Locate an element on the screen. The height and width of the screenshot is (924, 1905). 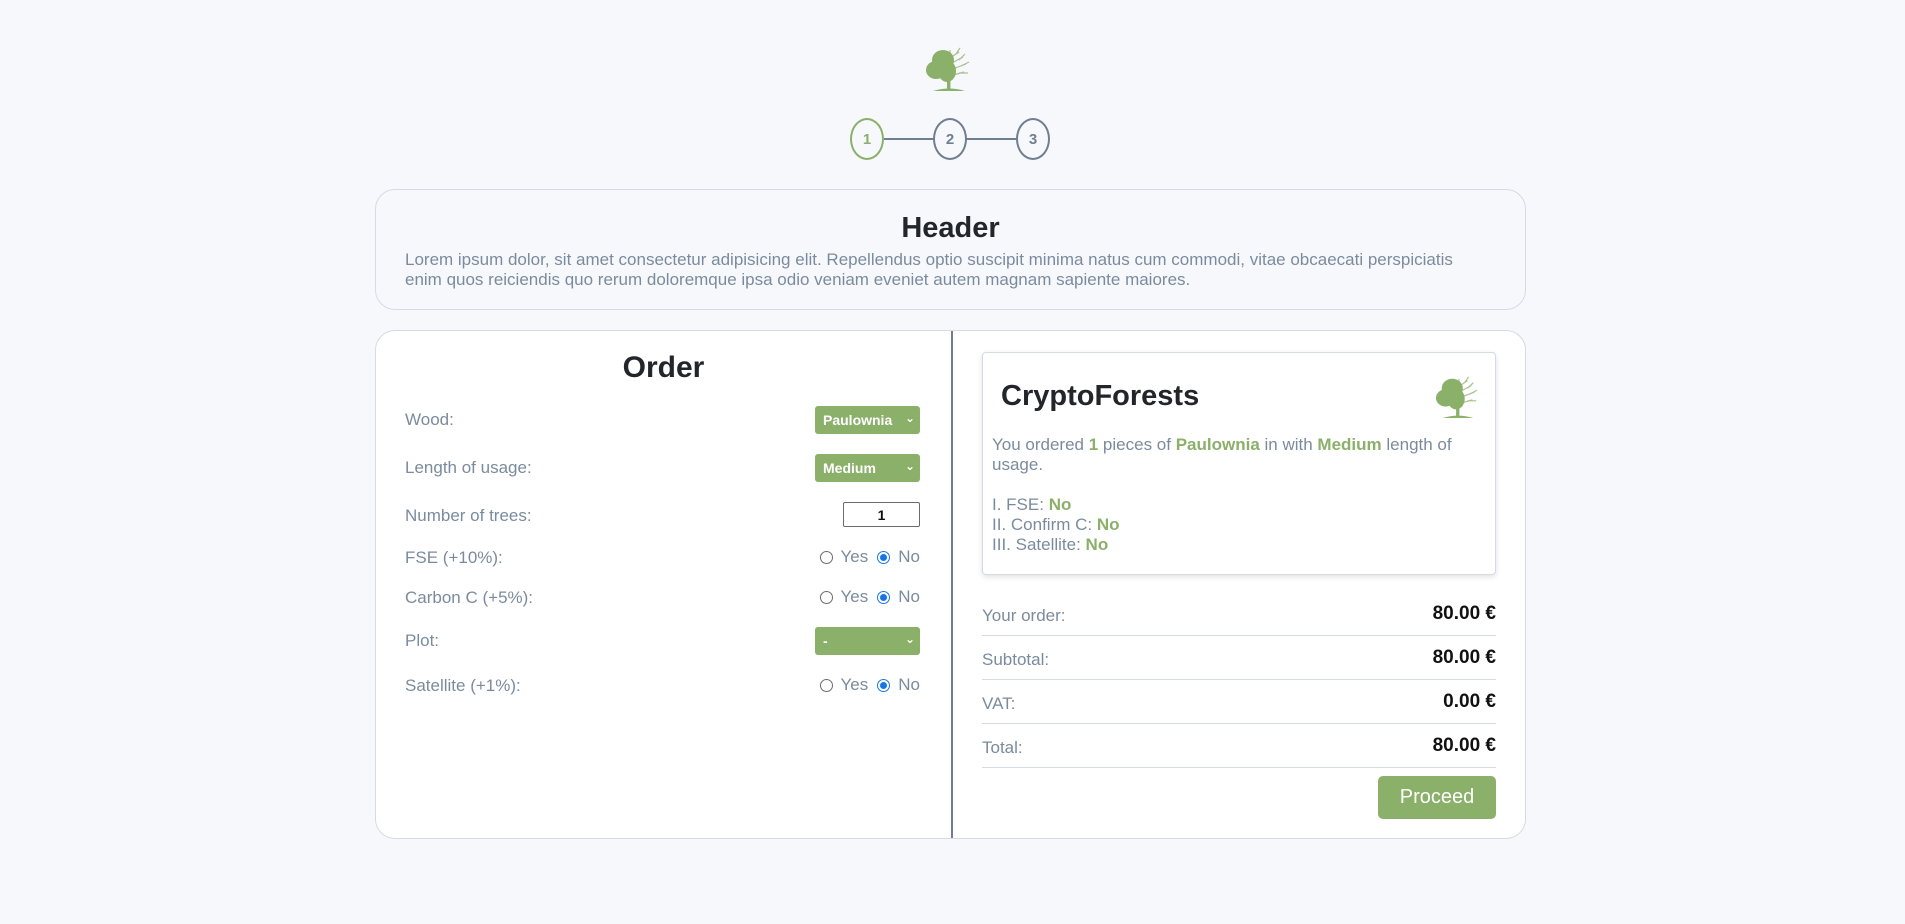
summary-satellite-item: III. Satellite: No is located at coordinates (1056, 545).